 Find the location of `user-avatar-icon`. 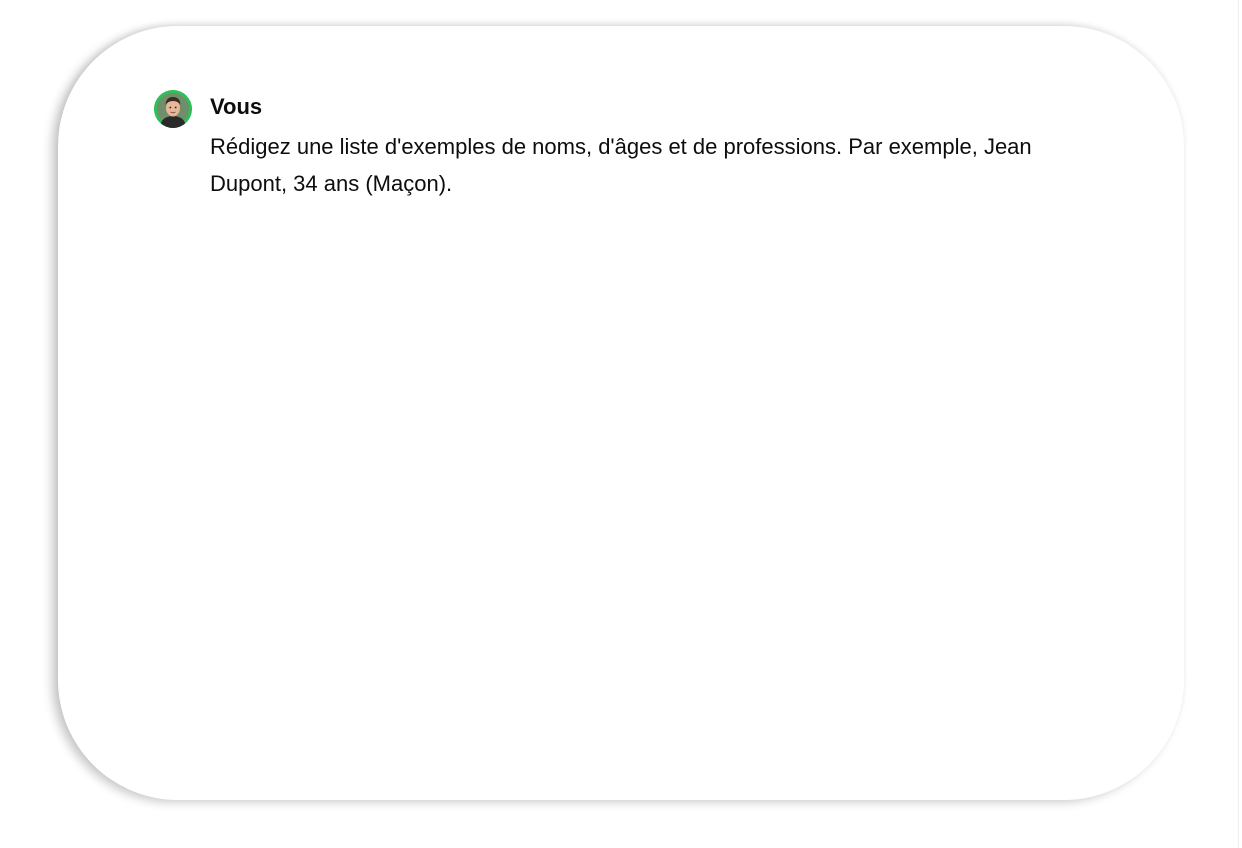

user-avatar-icon is located at coordinates (173, 109).